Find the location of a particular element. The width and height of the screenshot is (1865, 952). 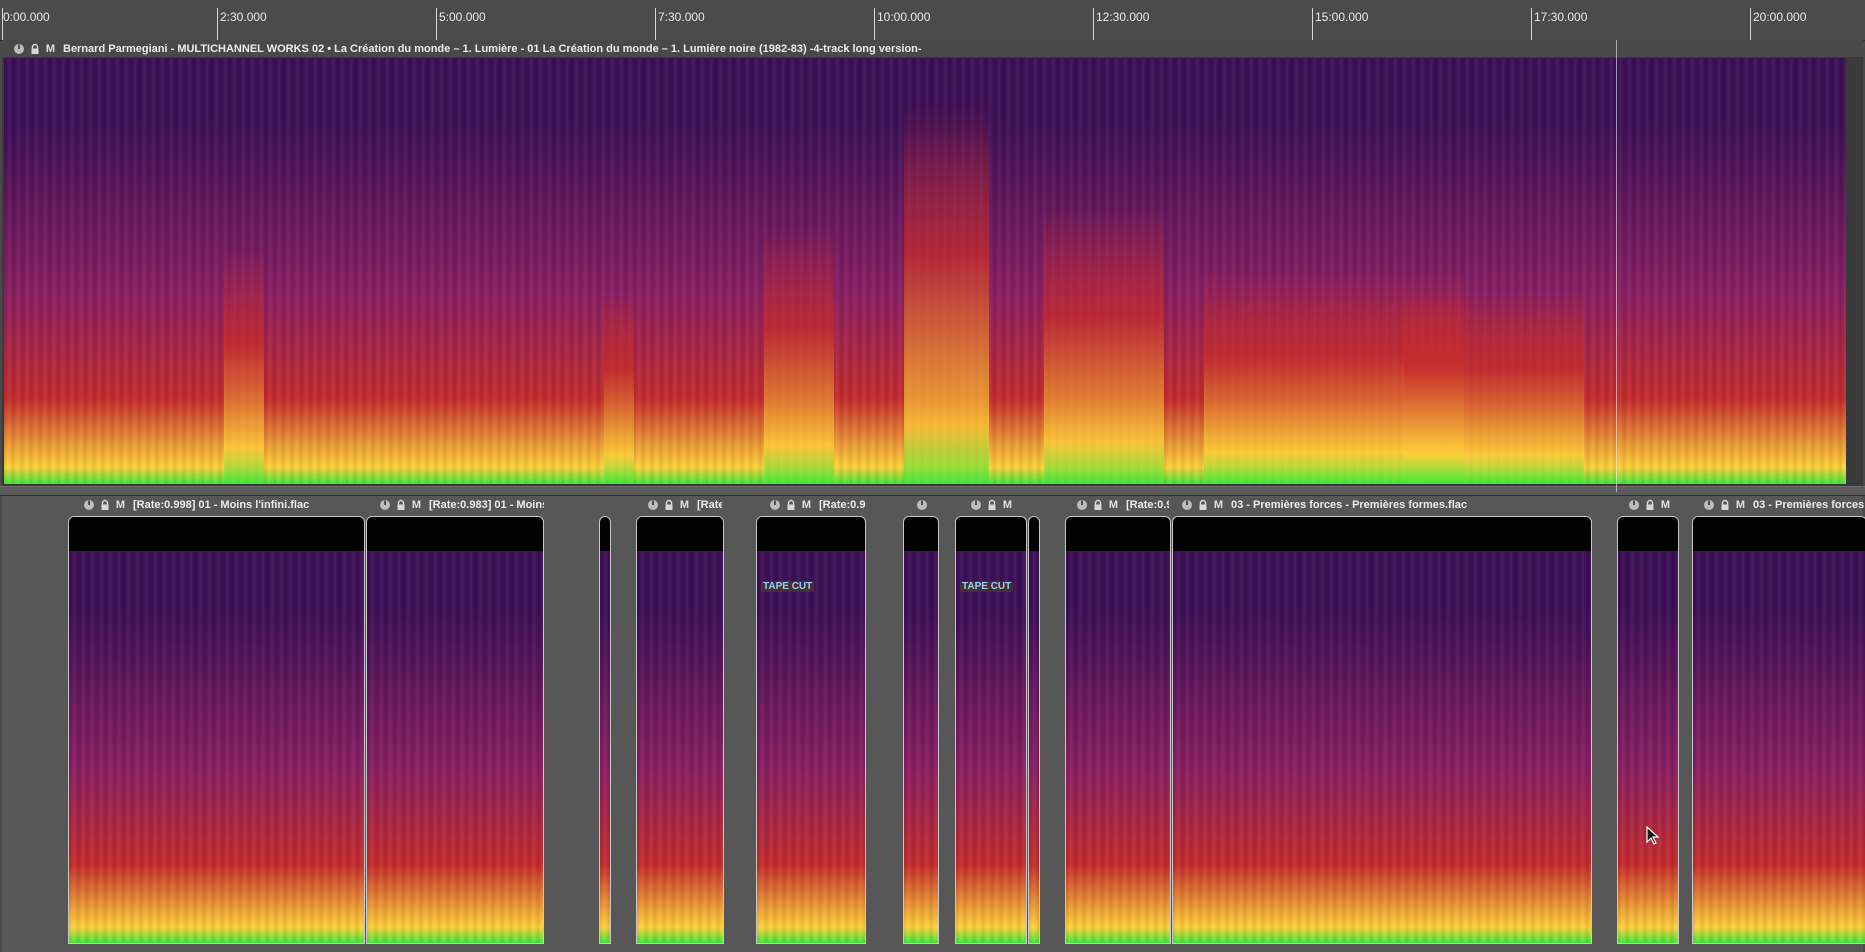

edit-cursor is located at coordinates (1616, 266).